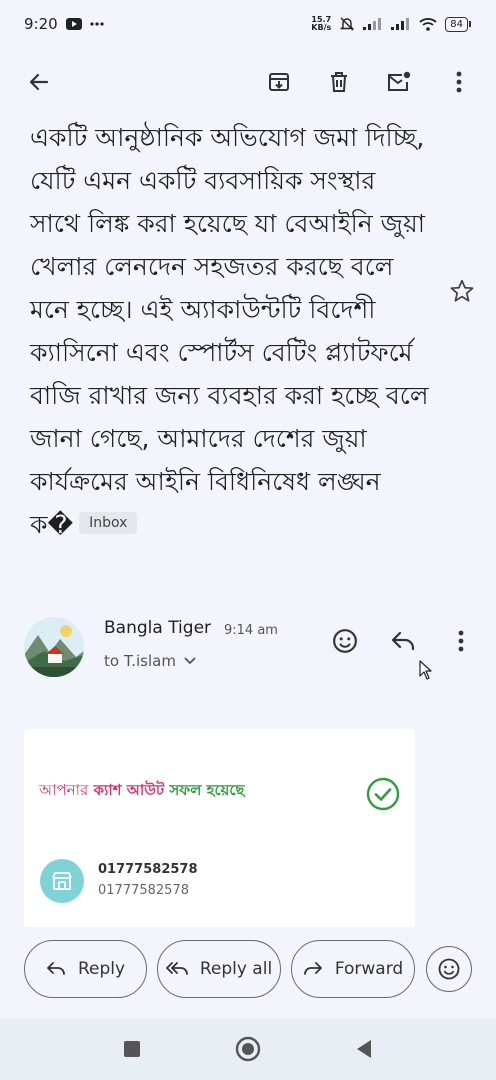  Describe the element at coordinates (143, 890) in the screenshot. I see `merchant-number-secondary: 01777582578` at that location.